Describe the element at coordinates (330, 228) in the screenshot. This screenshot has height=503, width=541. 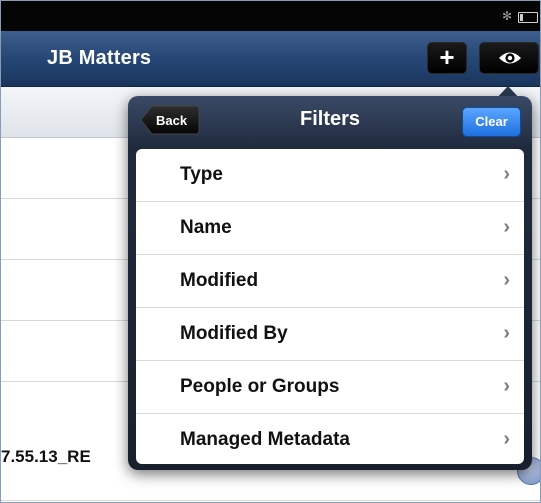
I see `filter-item-name: Name ›` at that location.